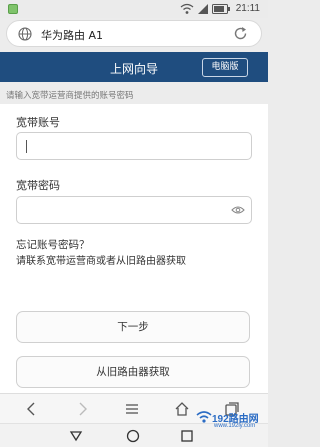 The width and height of the screenshot is (320, 447). What do you see at coordinates (134, 9) in the screenshot?
I see `status-bar: 21:11` at bounding box center [134, 9].